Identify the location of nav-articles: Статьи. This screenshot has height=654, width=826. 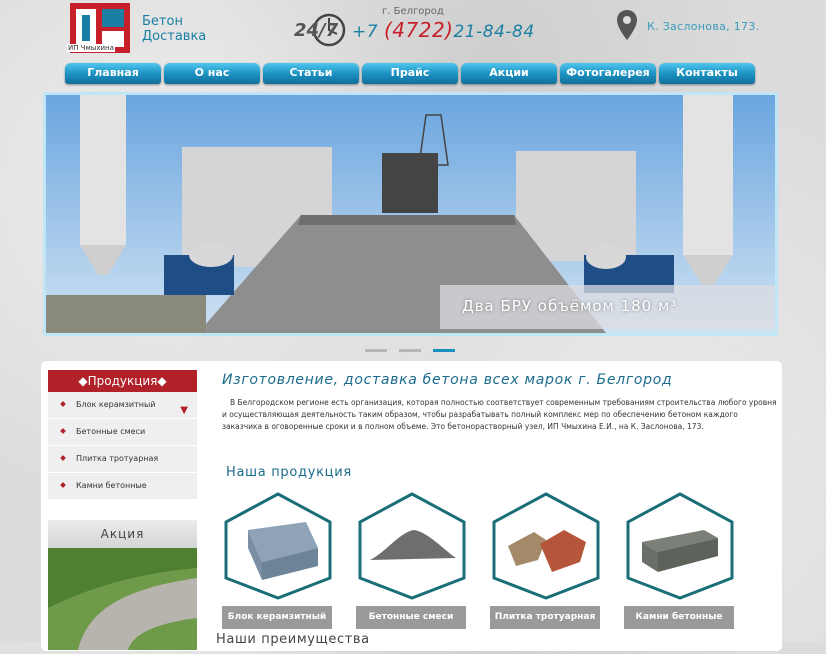
(311, 73).